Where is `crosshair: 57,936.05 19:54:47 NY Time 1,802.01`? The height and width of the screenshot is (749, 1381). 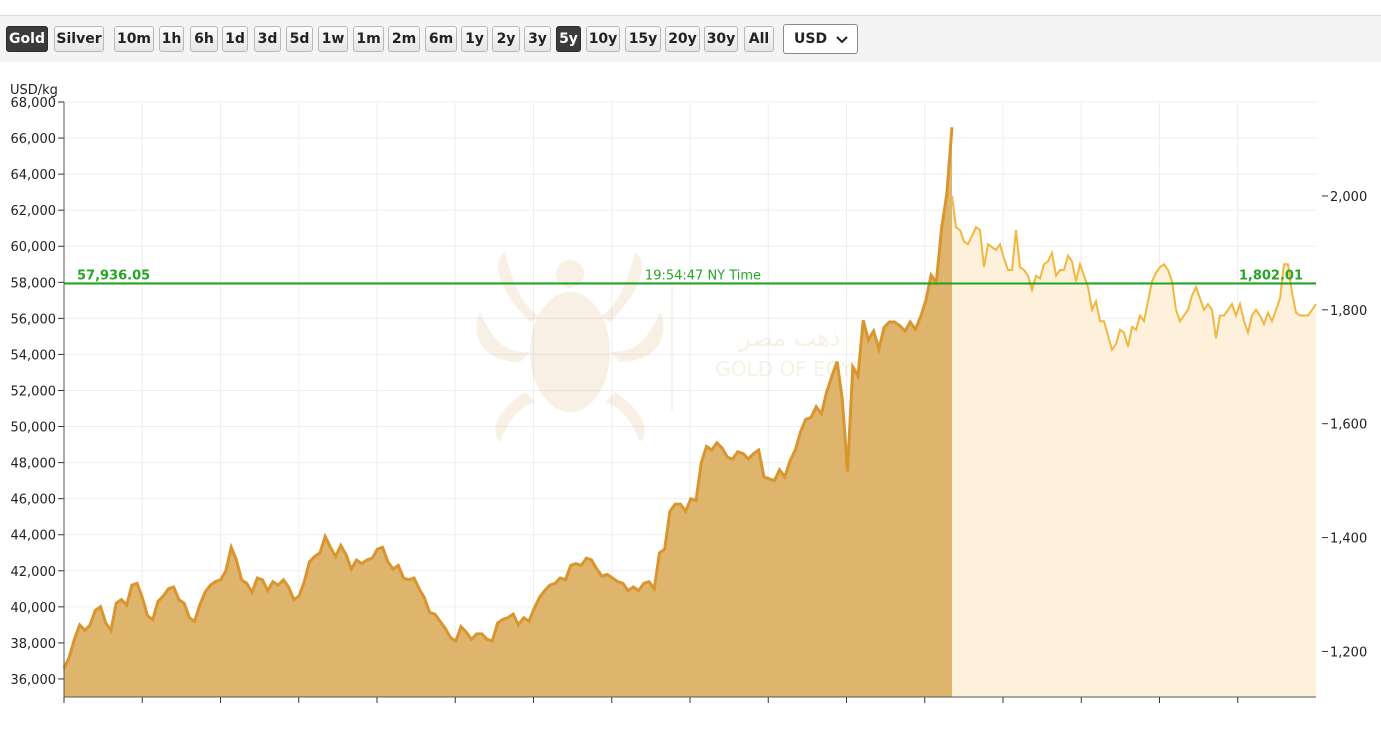 crosshair: 57,936.05 19:54:47 NY Time 1,802.01 is located at coordinates (690, 276).